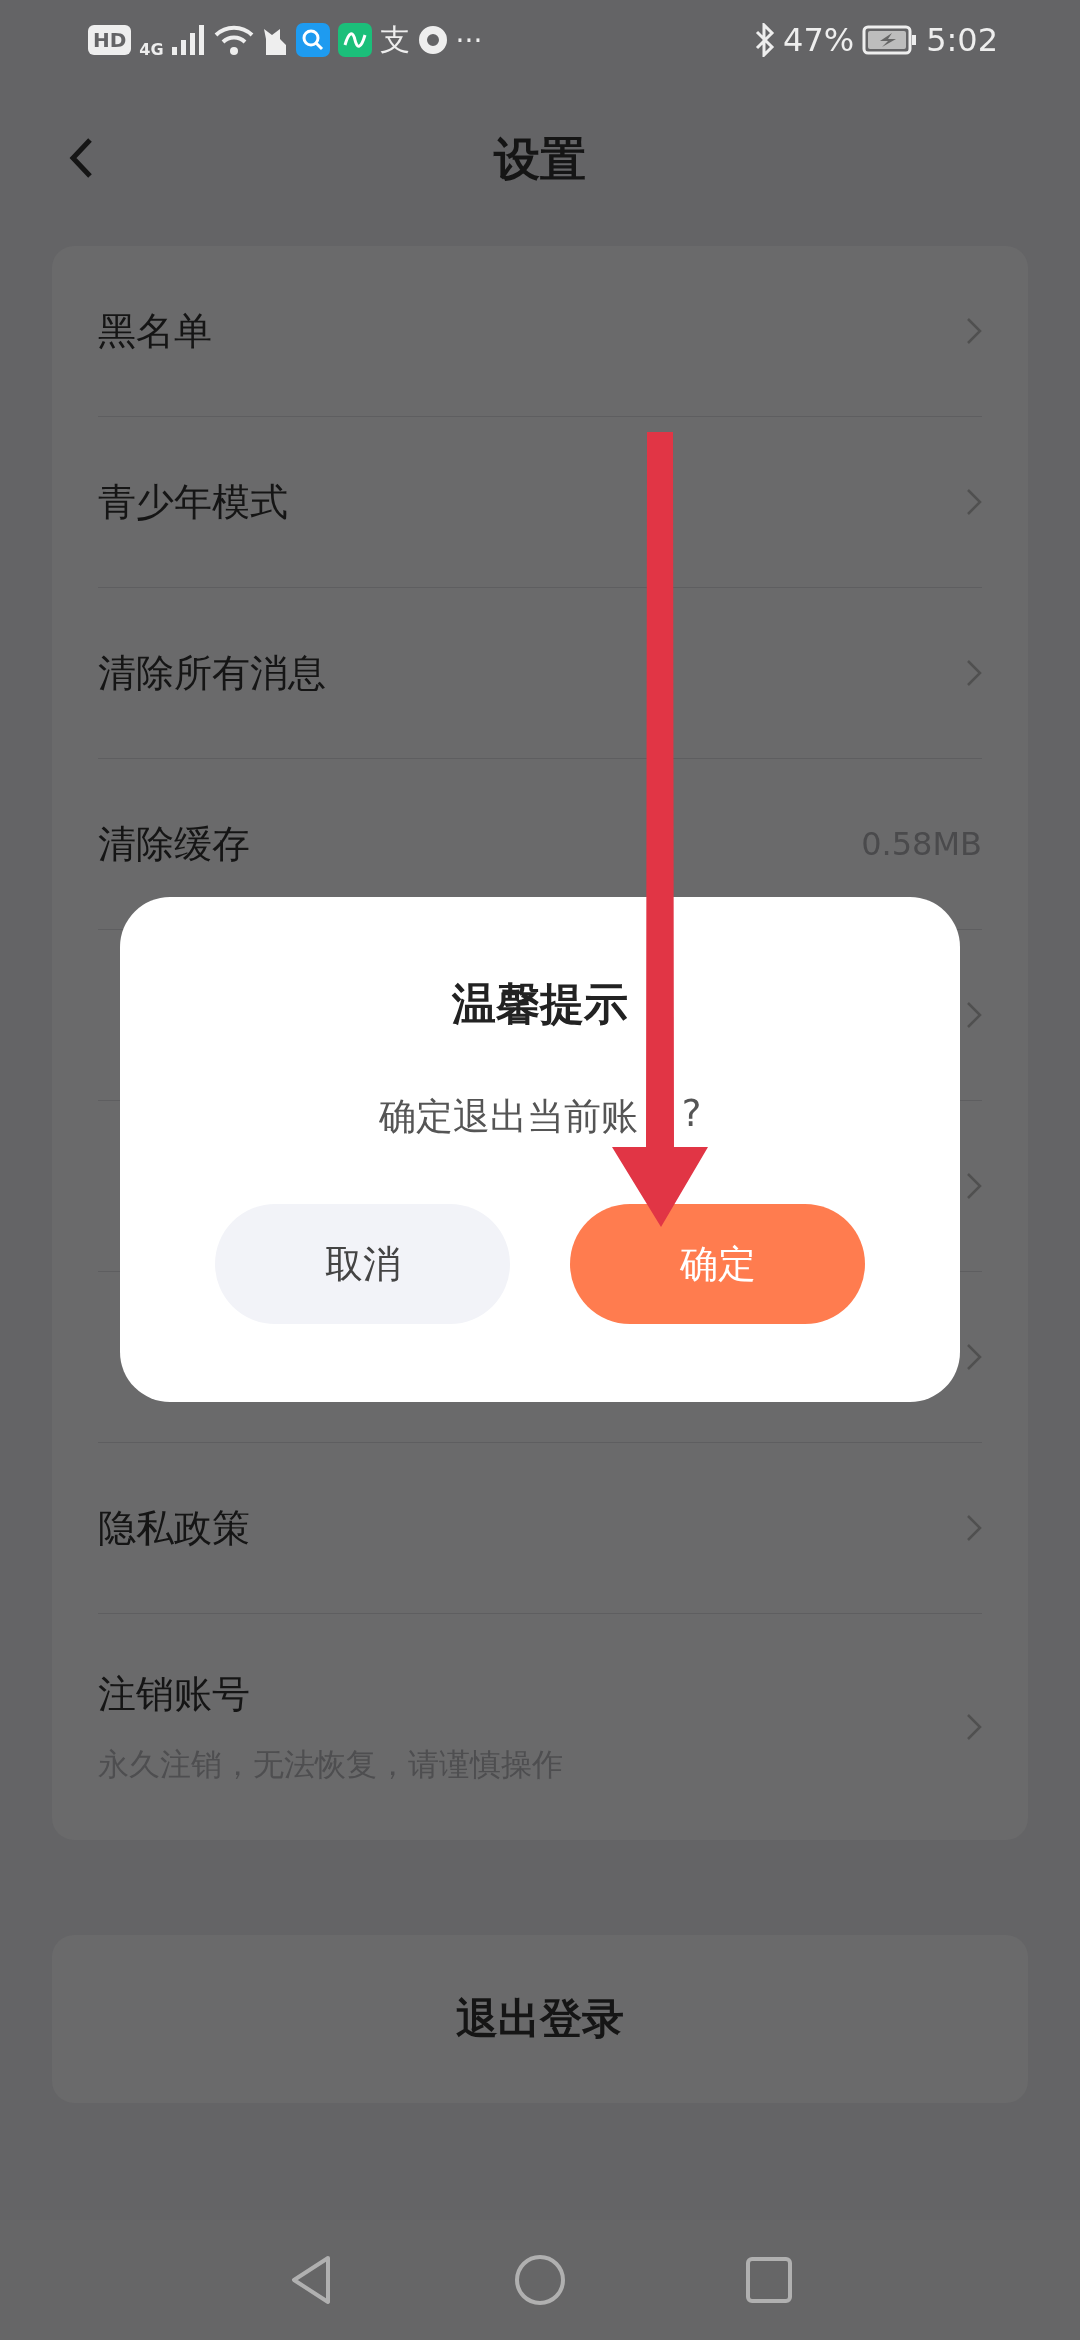 The width and height of the screenshot is (1080, 2340). I want to click on home-nav-icon, so click(540, 2280).